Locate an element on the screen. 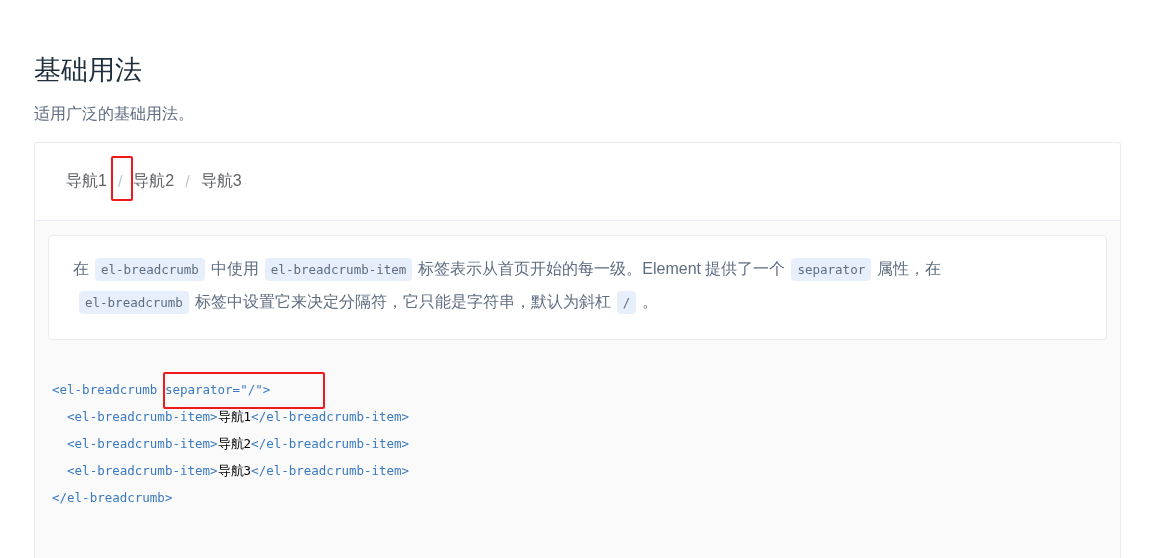  section-description: 适用广泛的基础用法。 is located at coordinates (114, 114).